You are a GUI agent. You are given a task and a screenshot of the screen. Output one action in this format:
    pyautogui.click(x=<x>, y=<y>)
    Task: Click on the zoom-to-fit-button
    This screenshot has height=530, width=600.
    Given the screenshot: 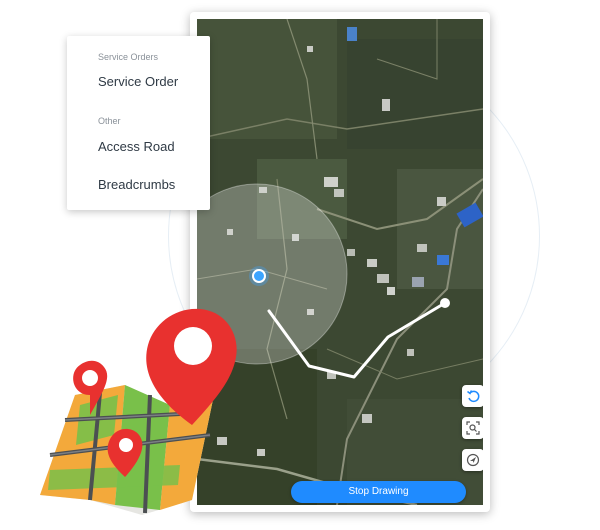 What is the action you would take?
    pyautogui.click(x=472, y=428)
    